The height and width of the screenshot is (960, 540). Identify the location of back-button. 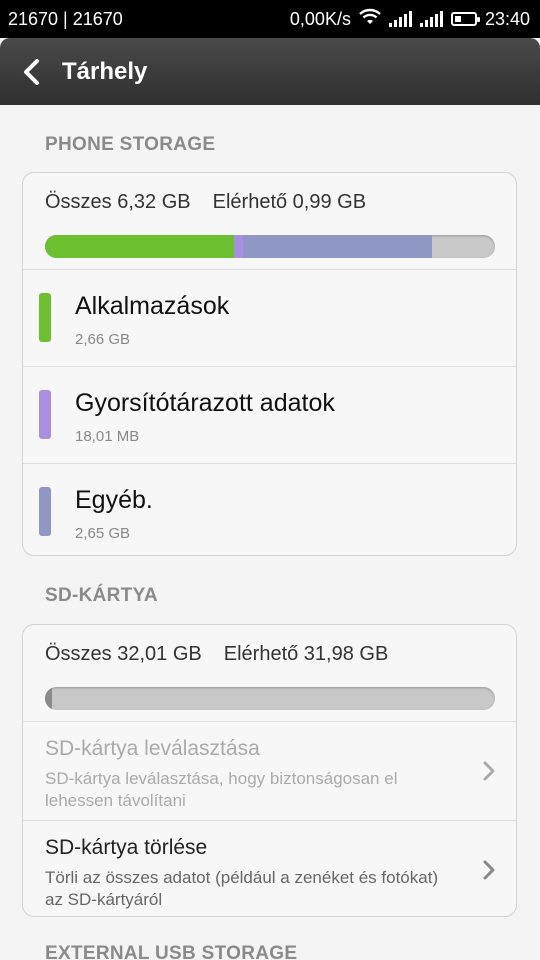
(31, 71).